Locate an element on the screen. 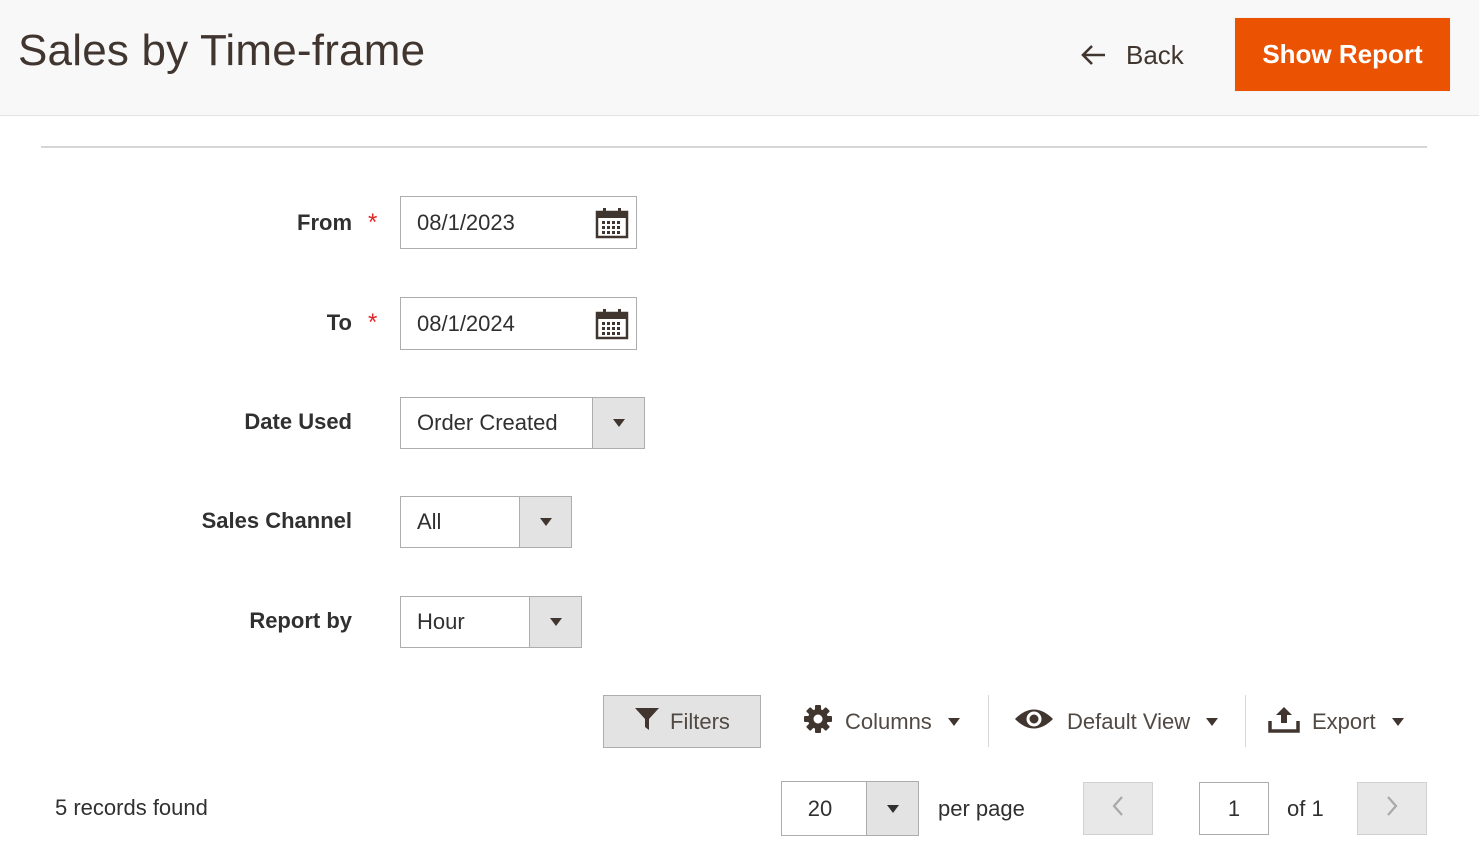  show-report-button: Show Report is located at coordinates (1342, 54).